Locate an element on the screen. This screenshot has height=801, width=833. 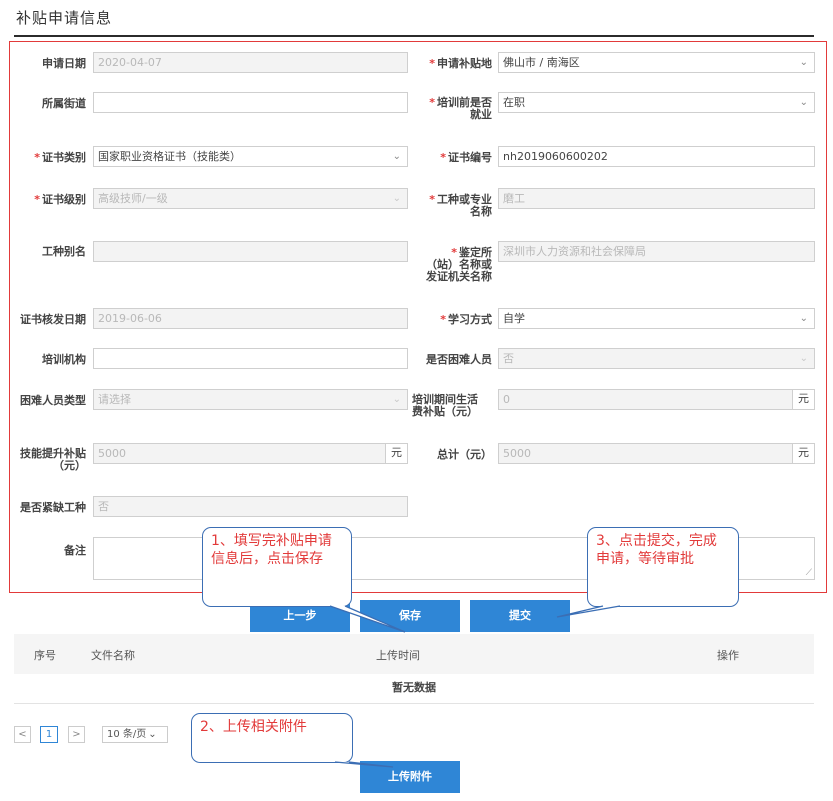
attachments-table-header: 序号 文件名称 上传时间 操作 is located at coordinates (414, 654).